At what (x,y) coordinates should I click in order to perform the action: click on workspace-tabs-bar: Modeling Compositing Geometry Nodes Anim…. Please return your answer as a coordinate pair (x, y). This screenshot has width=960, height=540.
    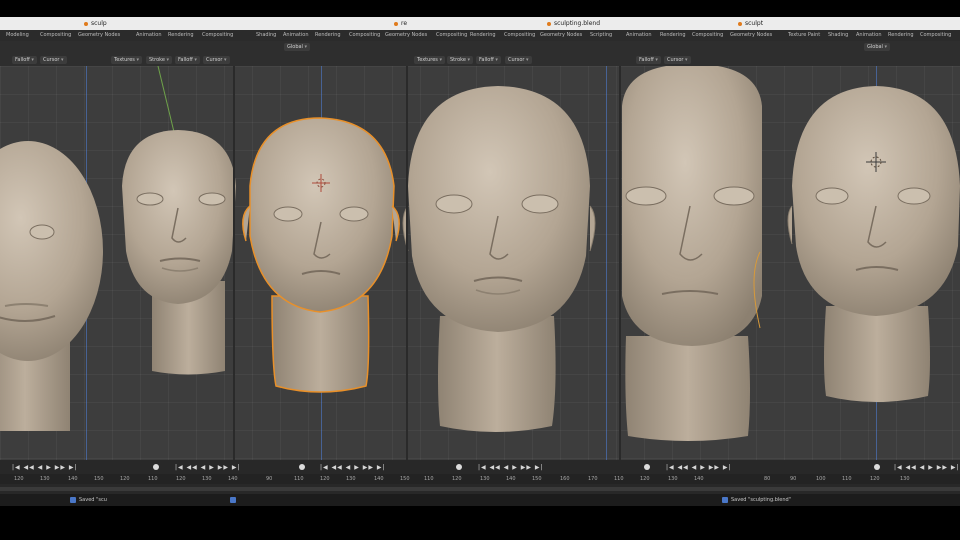
    Looking at the image, I should click on (480, 35).